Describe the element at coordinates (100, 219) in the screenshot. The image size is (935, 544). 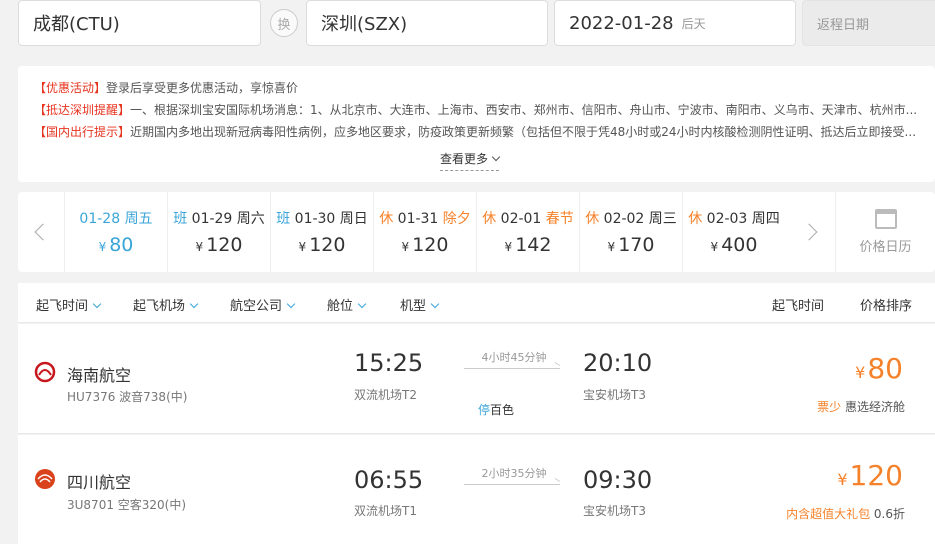
I see `date-text: 01-28` at that location.